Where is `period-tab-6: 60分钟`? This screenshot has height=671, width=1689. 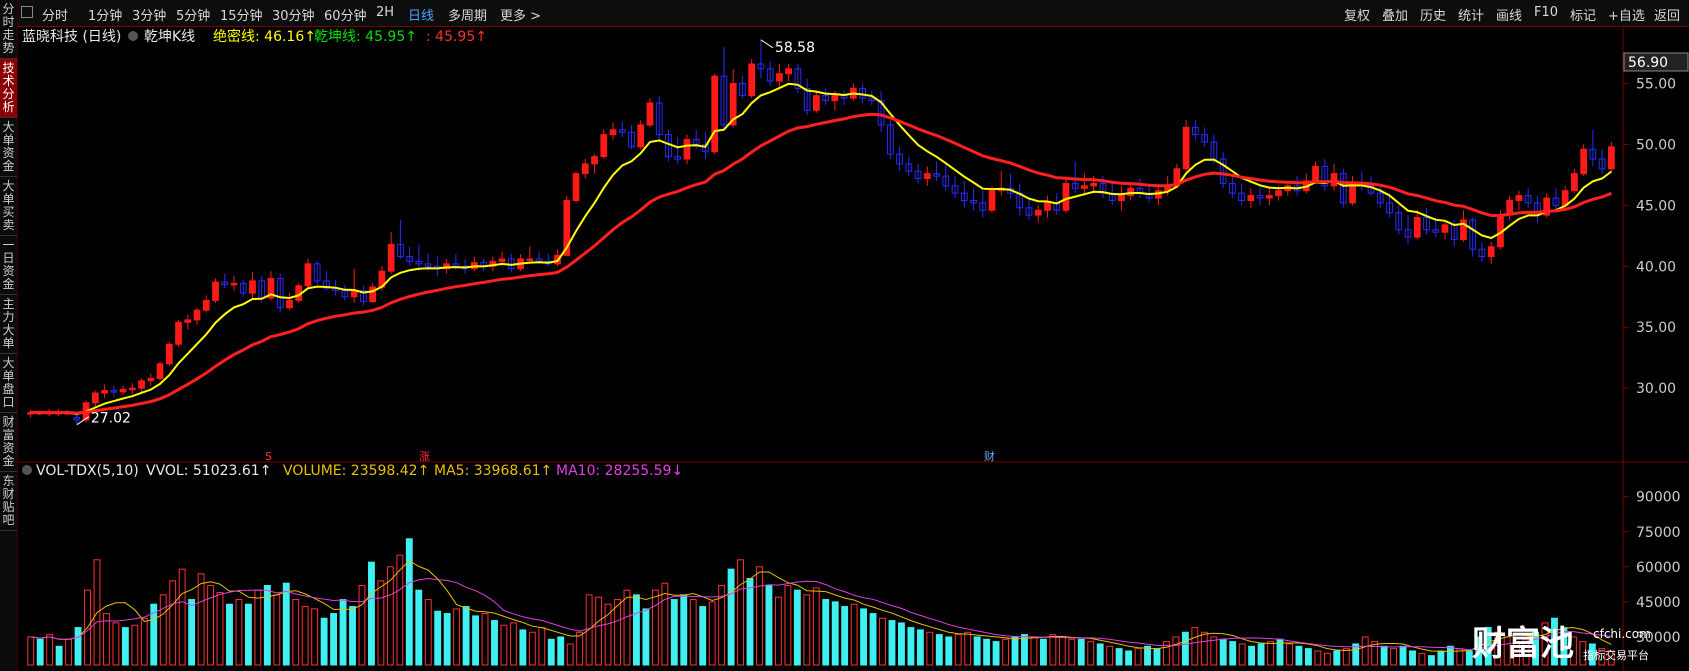
period-tab-6: 60分钟 is located at coordinates (345, 14).